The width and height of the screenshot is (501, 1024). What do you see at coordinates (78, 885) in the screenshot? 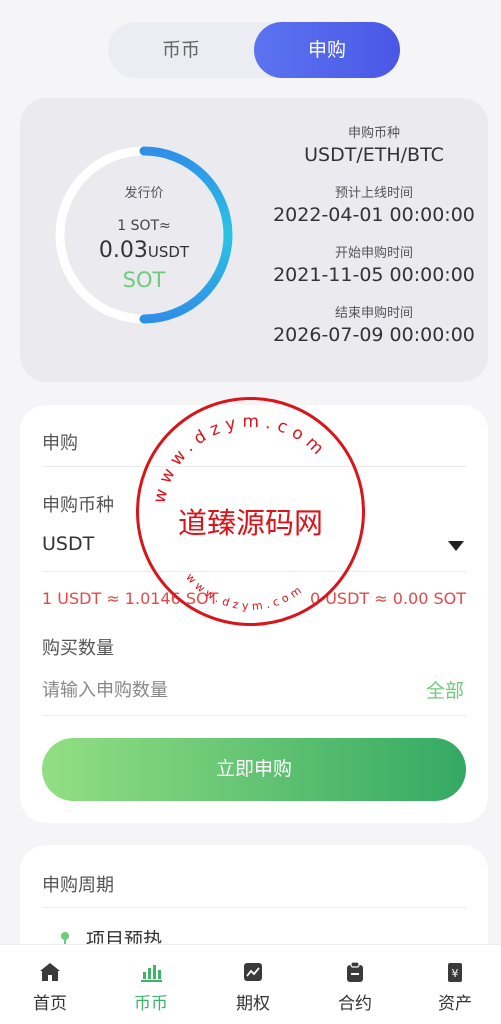
I see `period-title: 申购周期` at bounding box center [78, 885].